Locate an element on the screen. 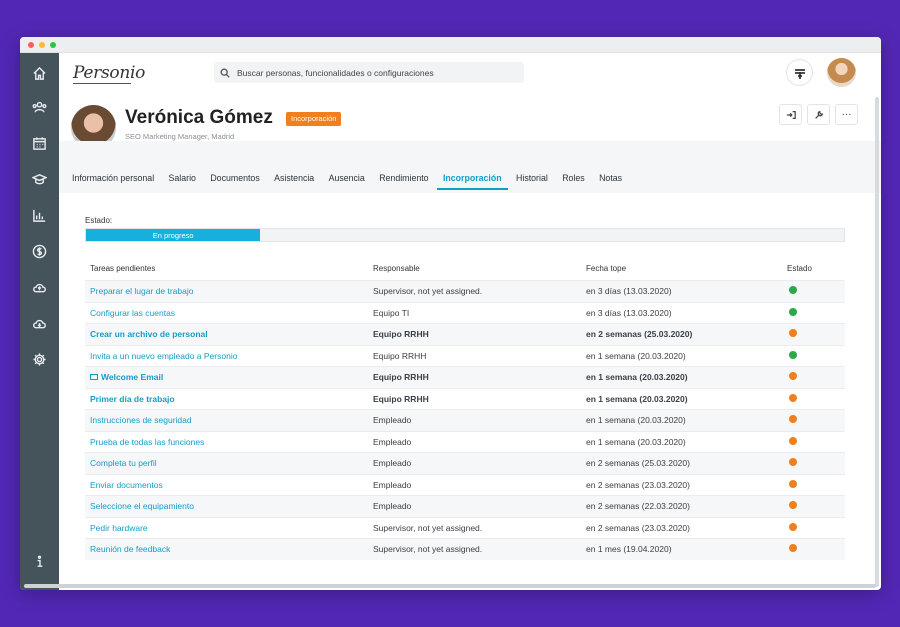  task-link: Crear un archivo de personal is located at coordinates (149, 334).